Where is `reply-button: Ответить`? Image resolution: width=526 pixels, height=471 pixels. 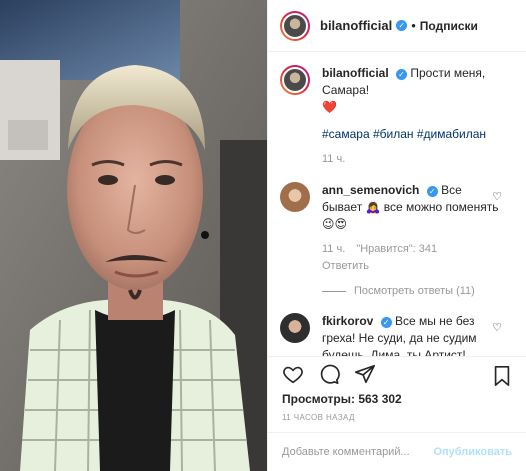 reply-button: Ответить is located at coordinates (418, 266).